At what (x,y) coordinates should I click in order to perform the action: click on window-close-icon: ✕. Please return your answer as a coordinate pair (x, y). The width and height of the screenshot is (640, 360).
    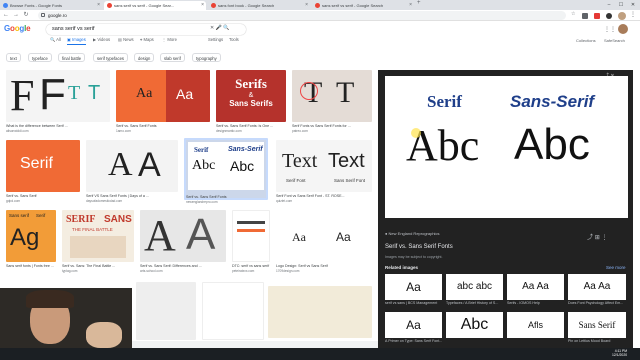
    Looking at the image, I should click on (633, 5).